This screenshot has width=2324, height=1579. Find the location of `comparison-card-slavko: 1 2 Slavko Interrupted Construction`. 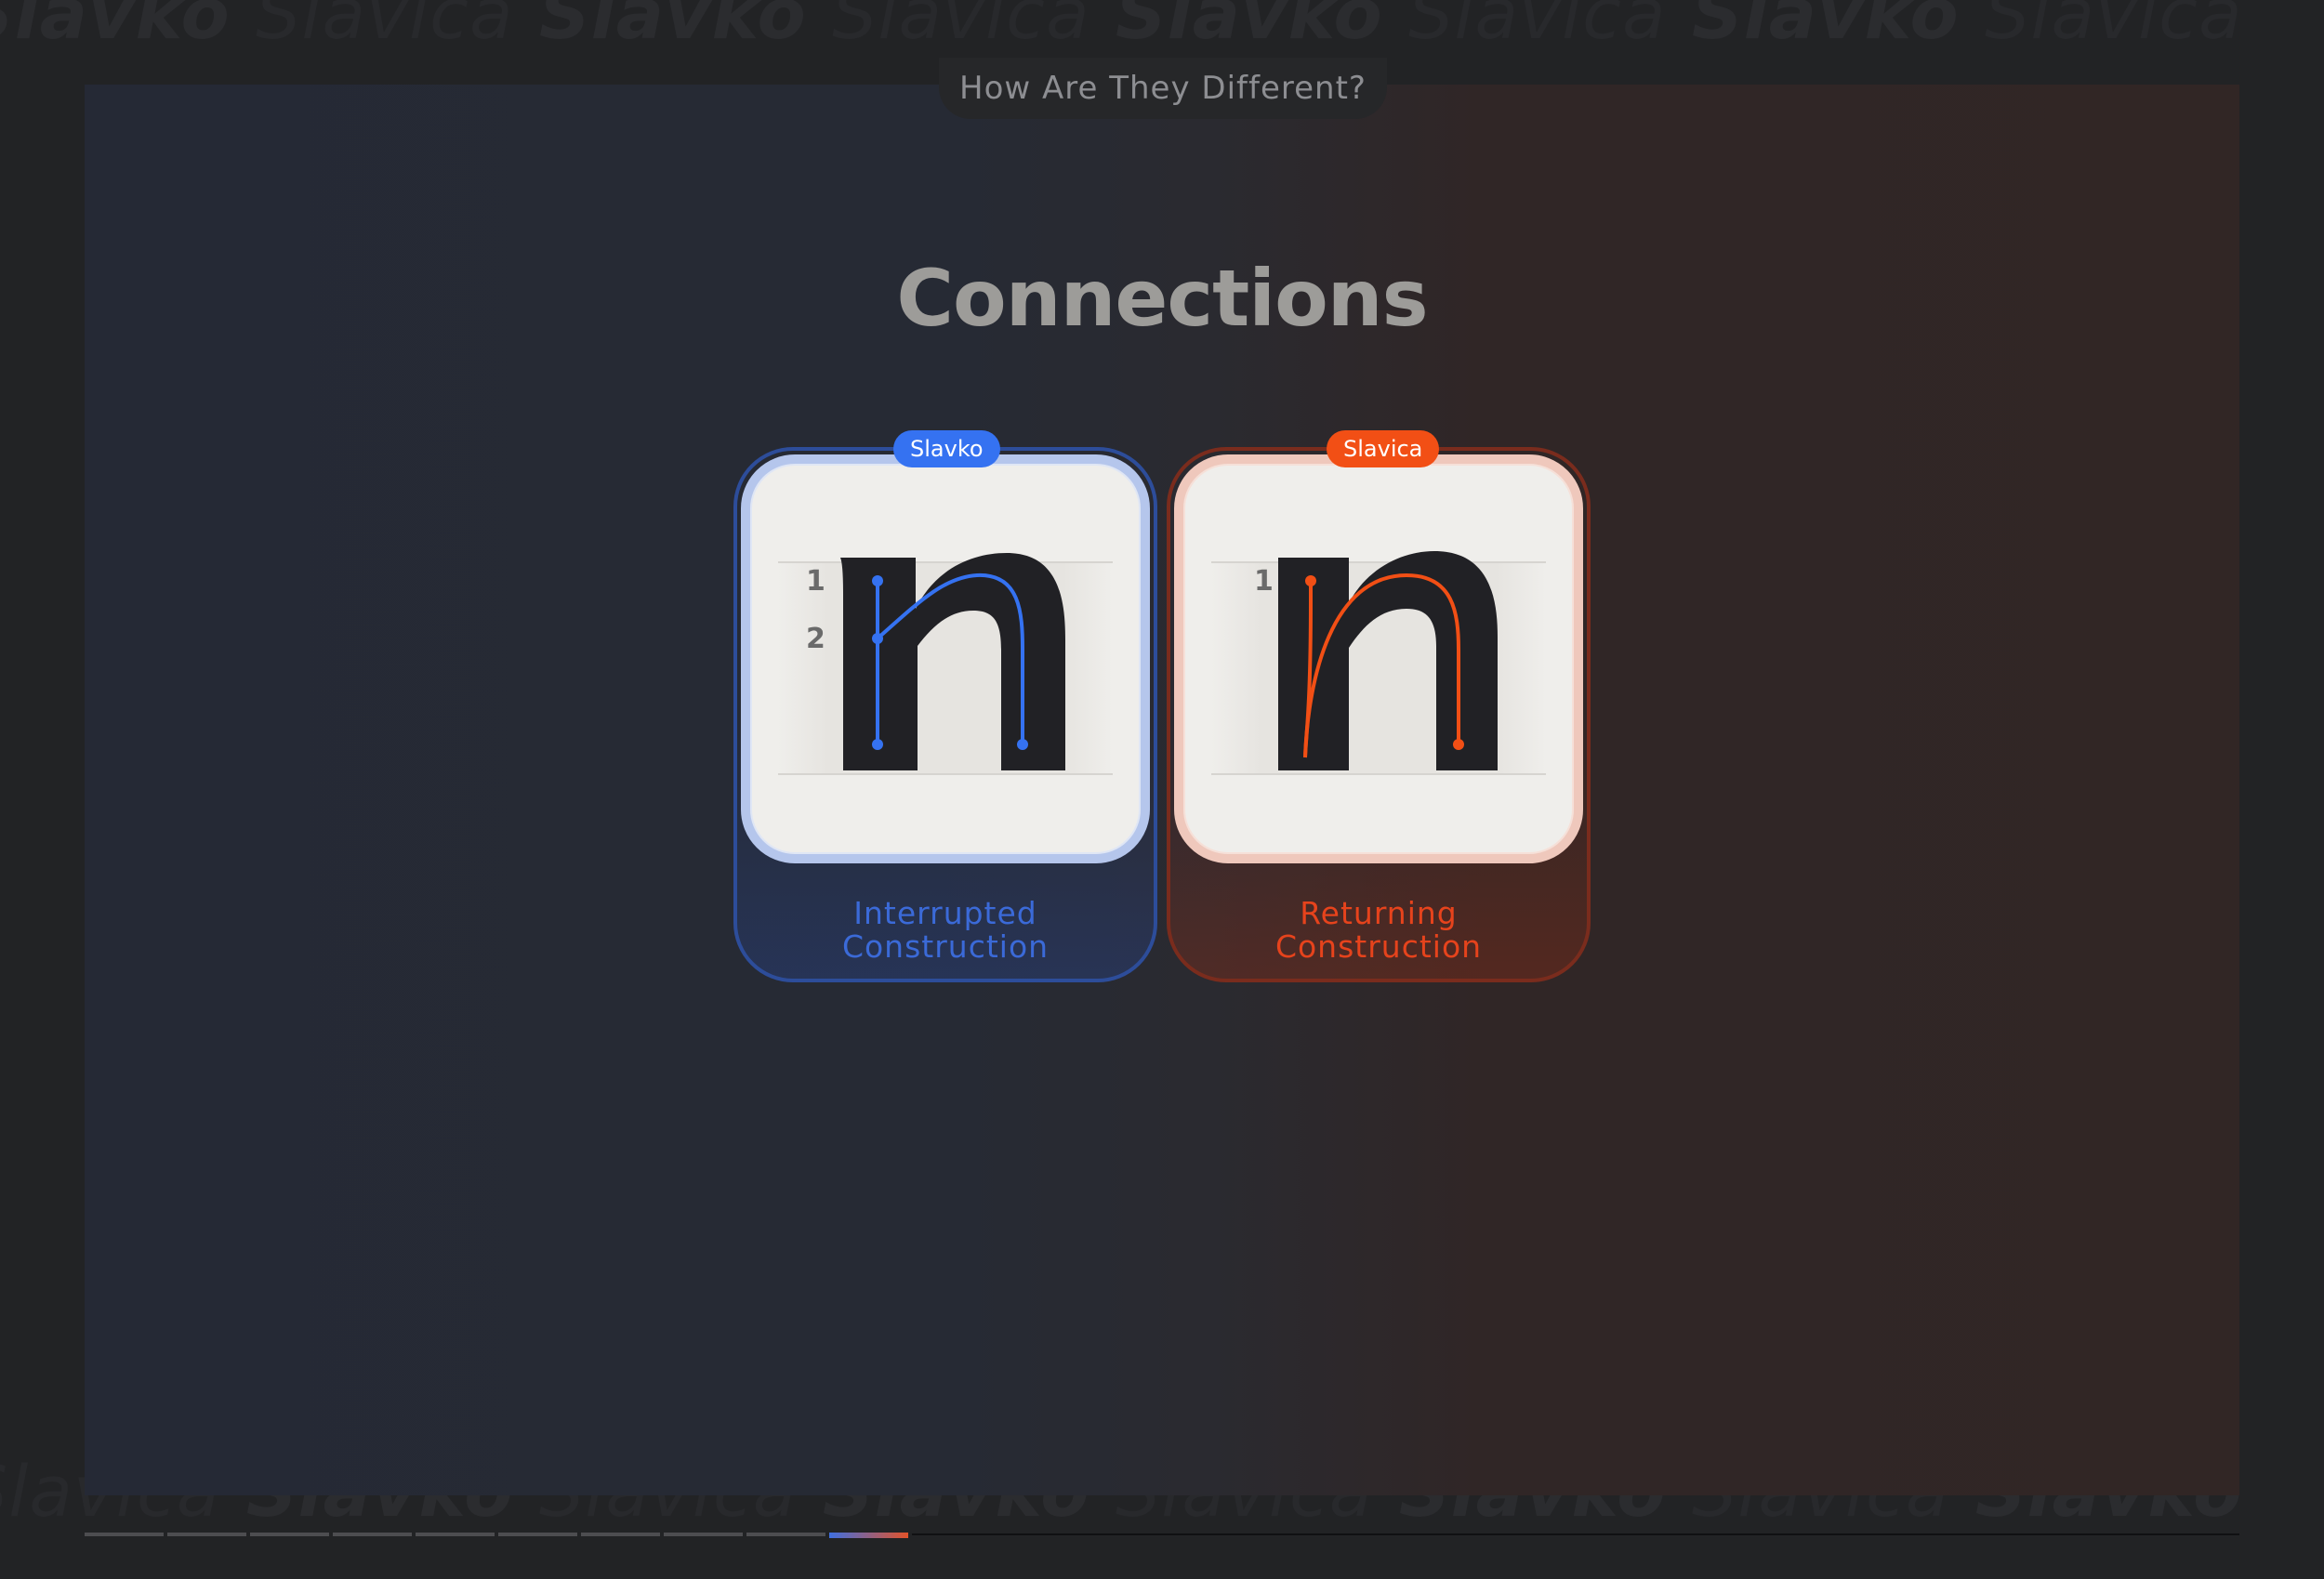

comparison-card-slavko: 1 2 Slavko Interrupted Construction is located at coordinates (945, 706).